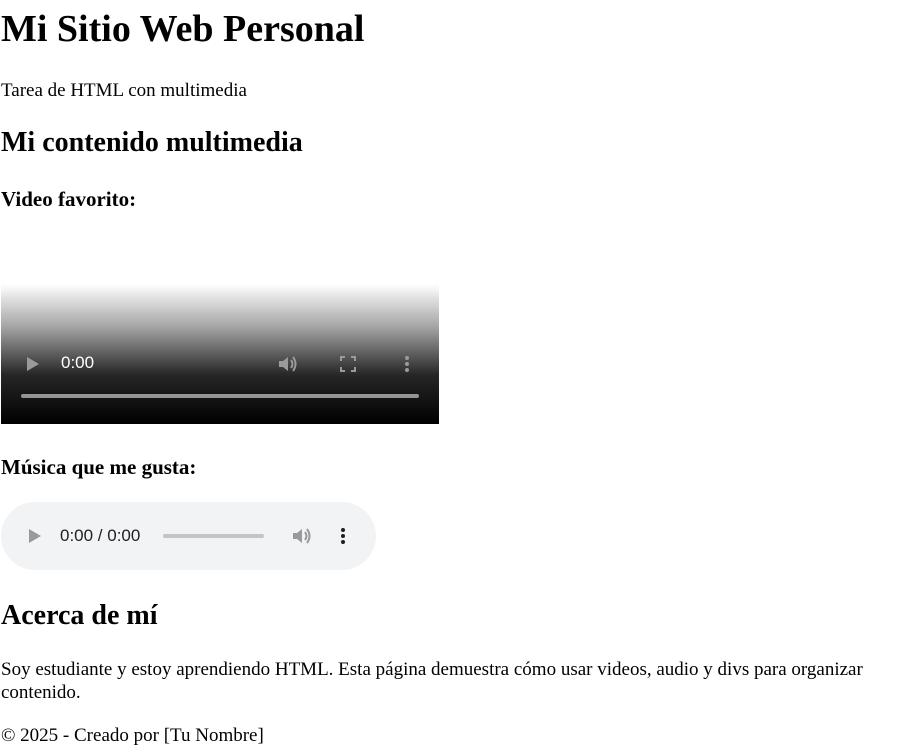 This screenshot has width=911, height=746. What do you see at coordinates (124, 90) in the screenshot?
I see `site-subtitle: Tarea de HTML con multimedia` at bounding box center [124, 90].